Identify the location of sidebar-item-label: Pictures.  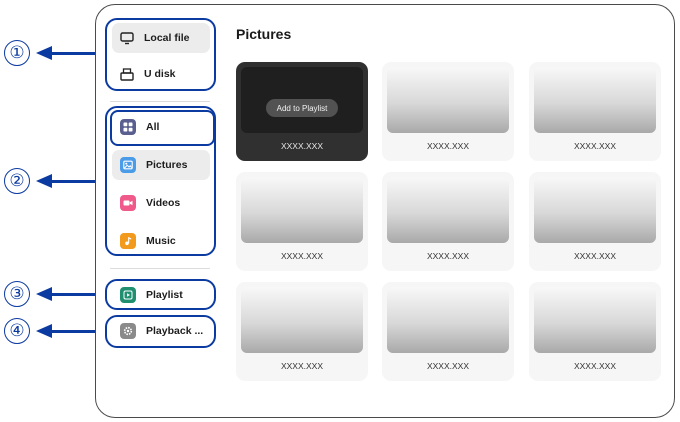
(167, 165).